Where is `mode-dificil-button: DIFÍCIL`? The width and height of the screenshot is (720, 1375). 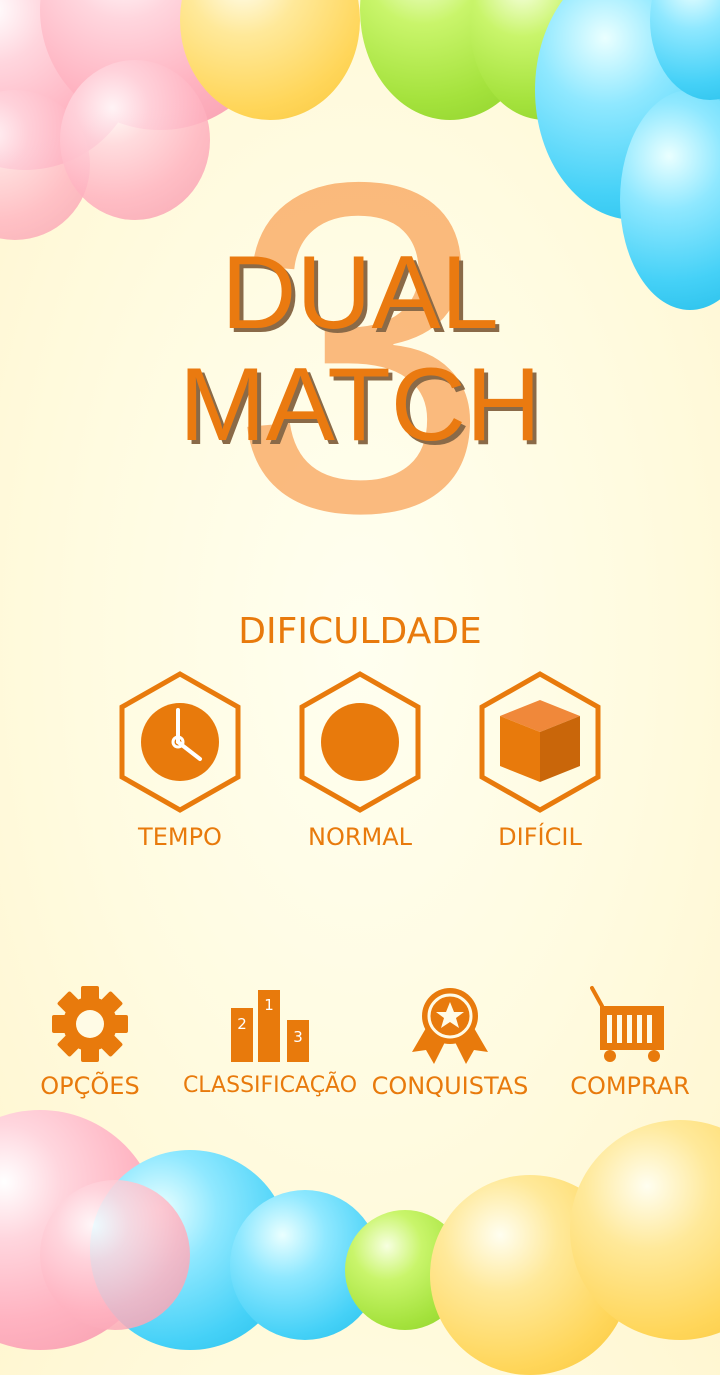 mode-dificil-button: DIFÍCIL is located at coordinates (540, 765).